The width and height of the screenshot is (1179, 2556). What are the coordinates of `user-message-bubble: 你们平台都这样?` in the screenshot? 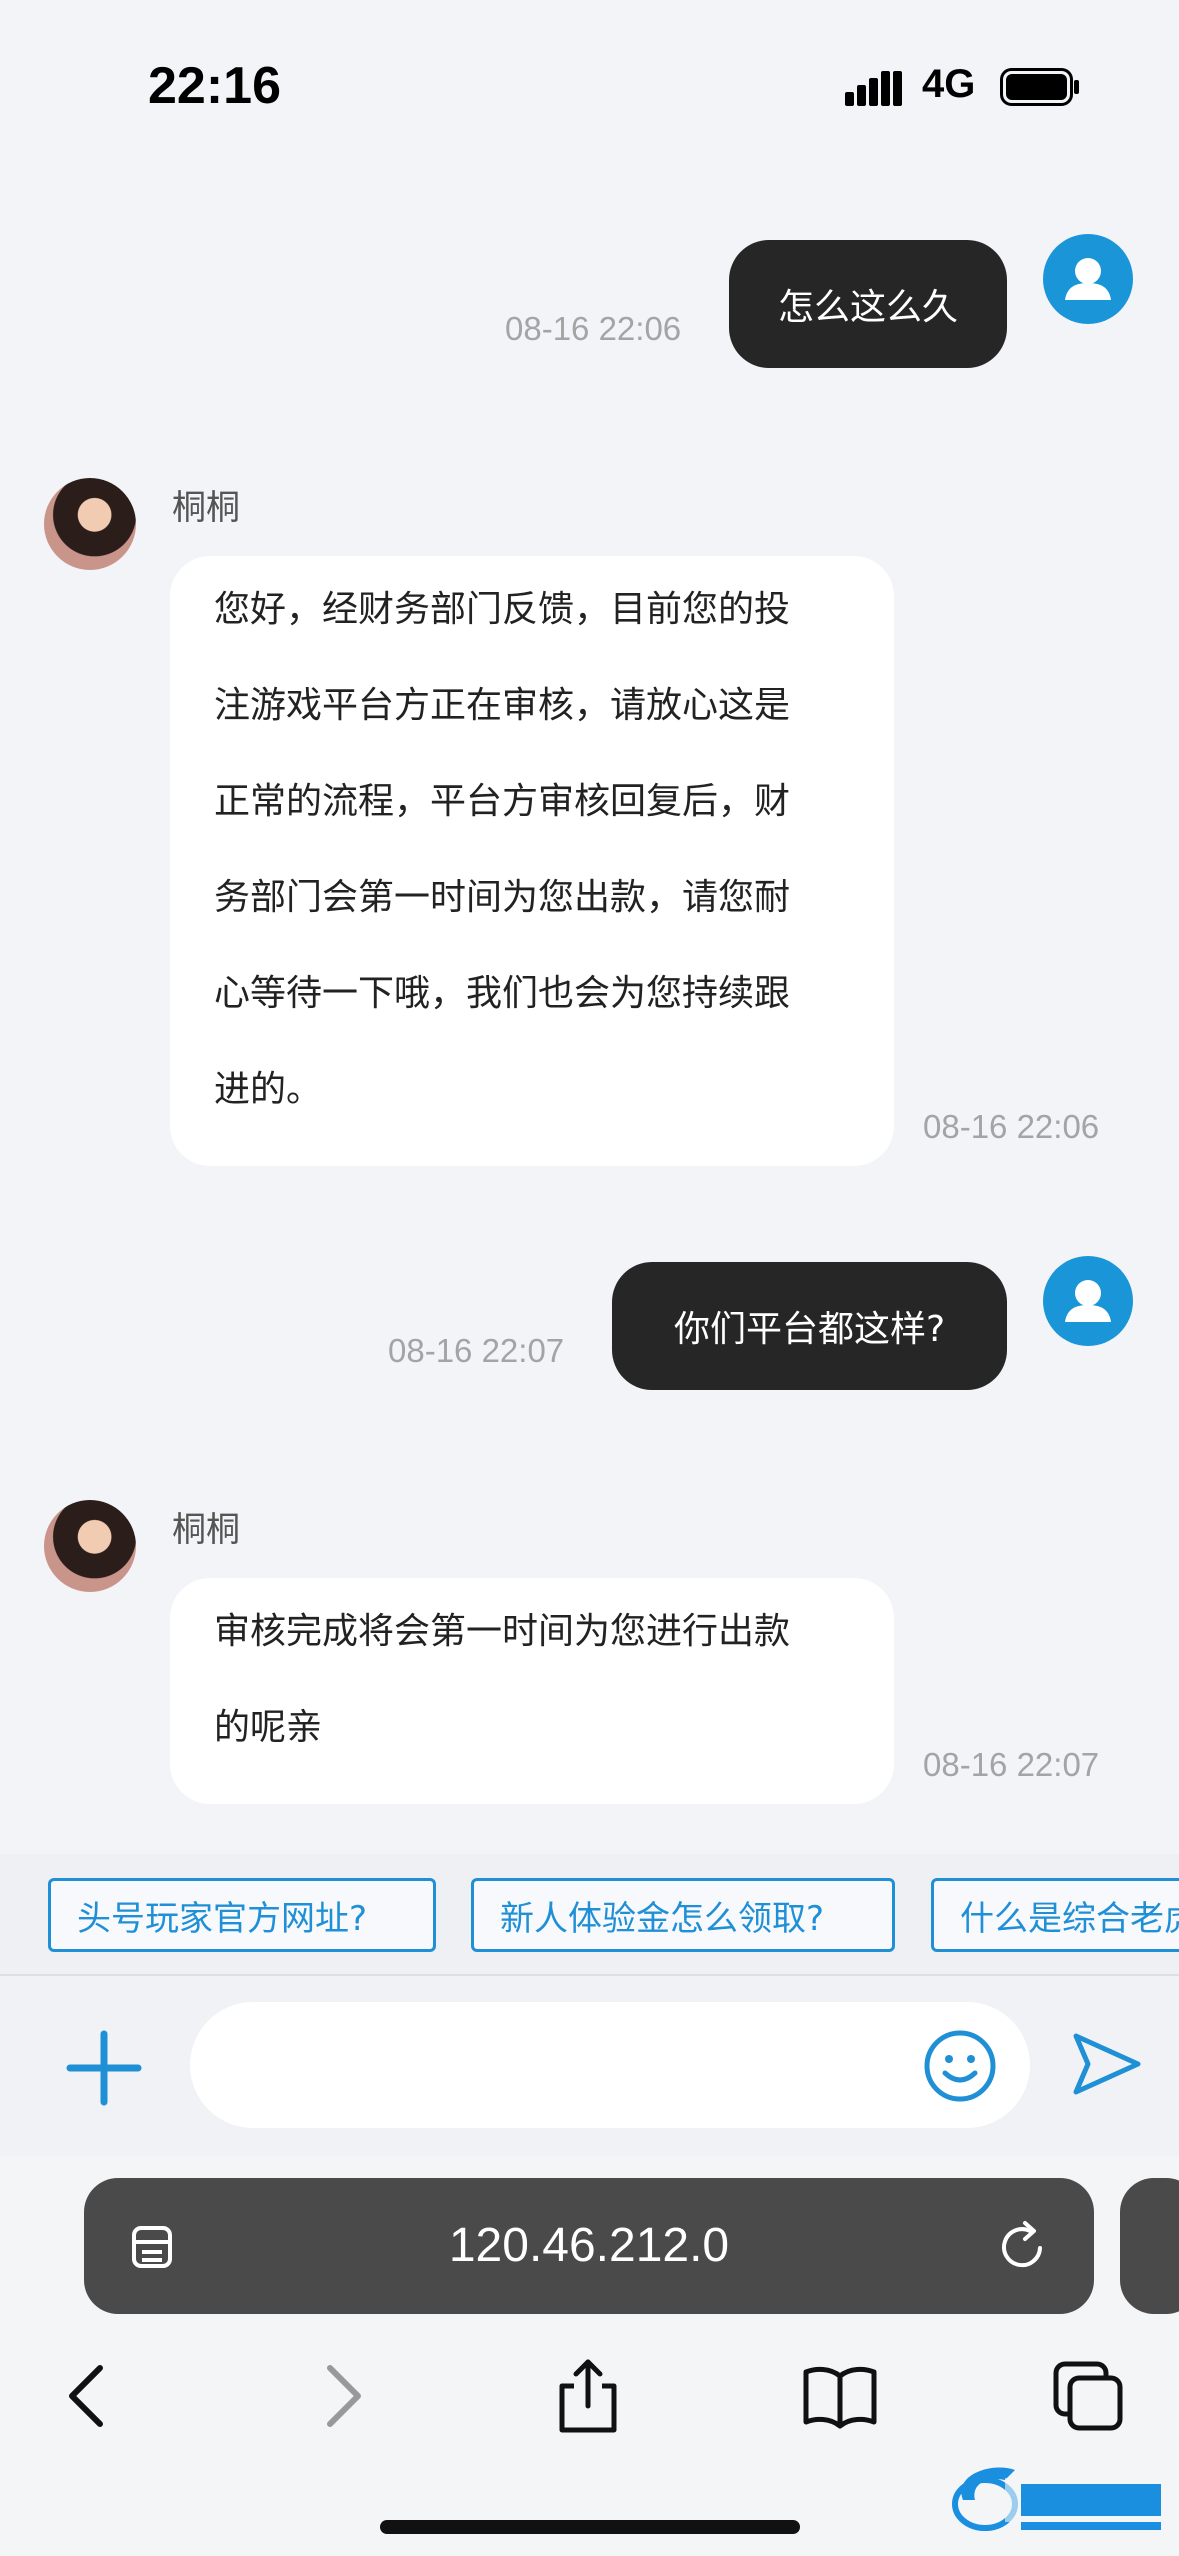 It's located at (809, 1326).